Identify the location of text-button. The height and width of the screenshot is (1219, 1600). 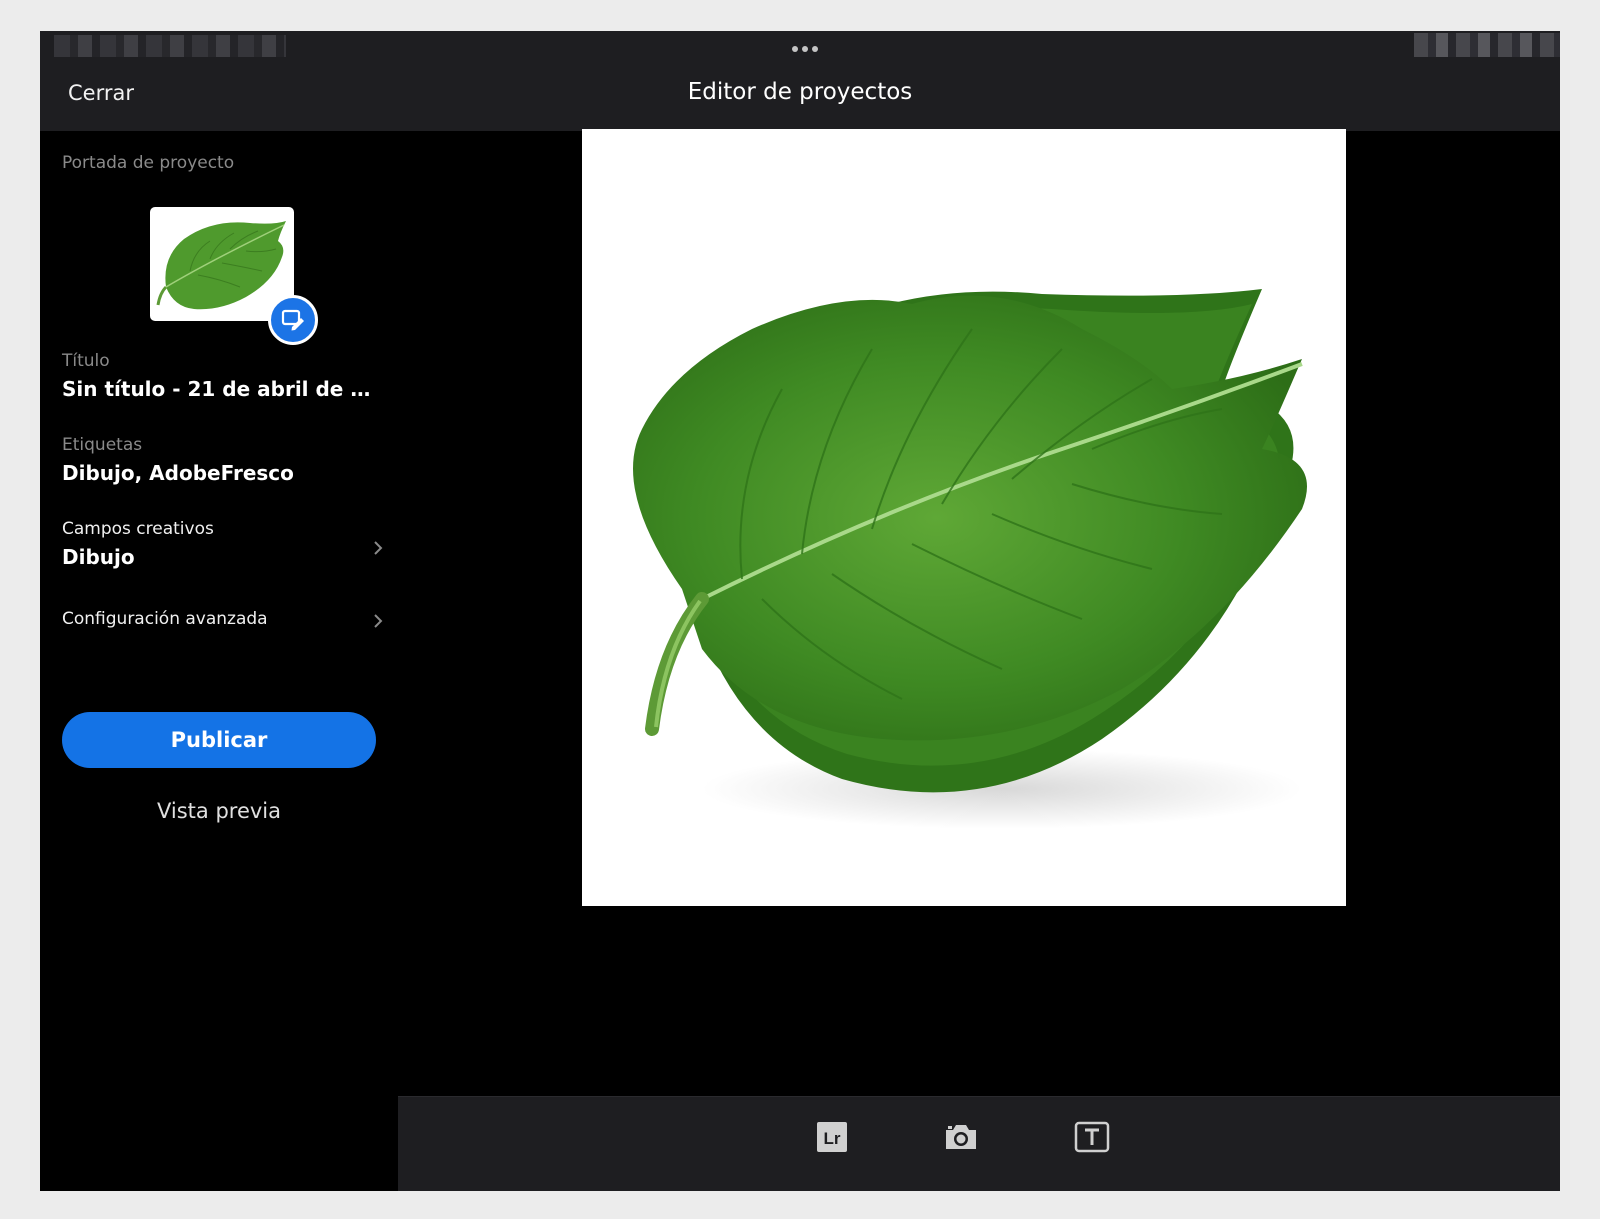
(1092, 1137).